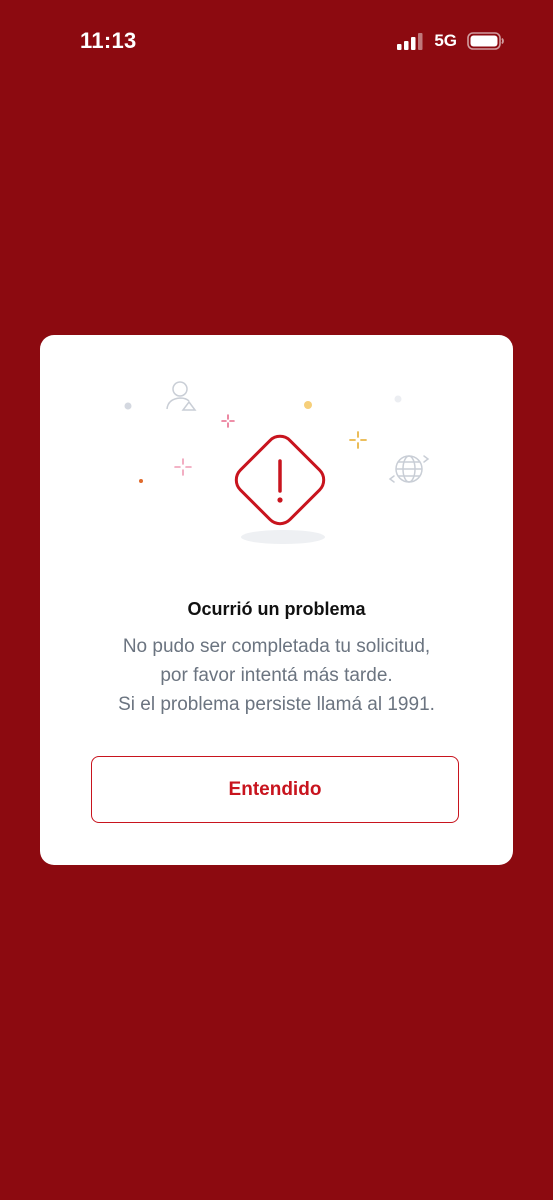 The width and height of the screenshot is (553, 1200). What do you see at coordinates (276, 704) in the screenshot?
I see `message-line: Si el problema persiste llamá al 1991.` at bounding box center [276, 704].